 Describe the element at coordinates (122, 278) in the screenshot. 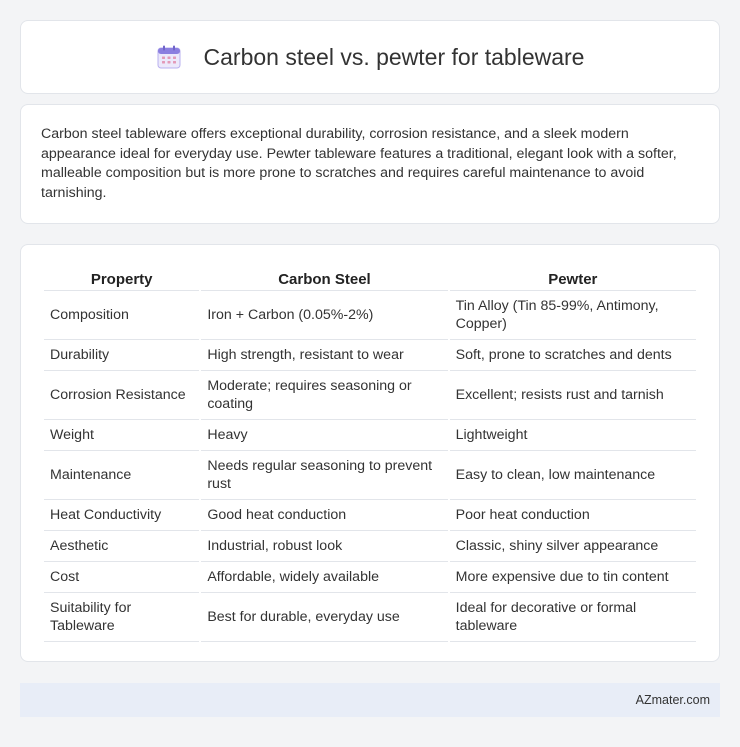

I see `column-header-property: Property` at that location.